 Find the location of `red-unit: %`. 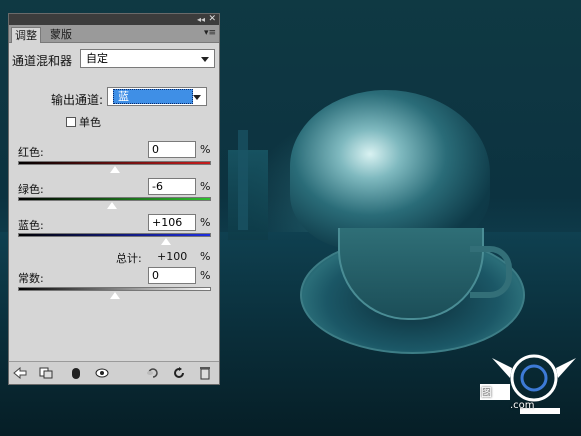

red-unit: % is located at coordinates (205, 149).